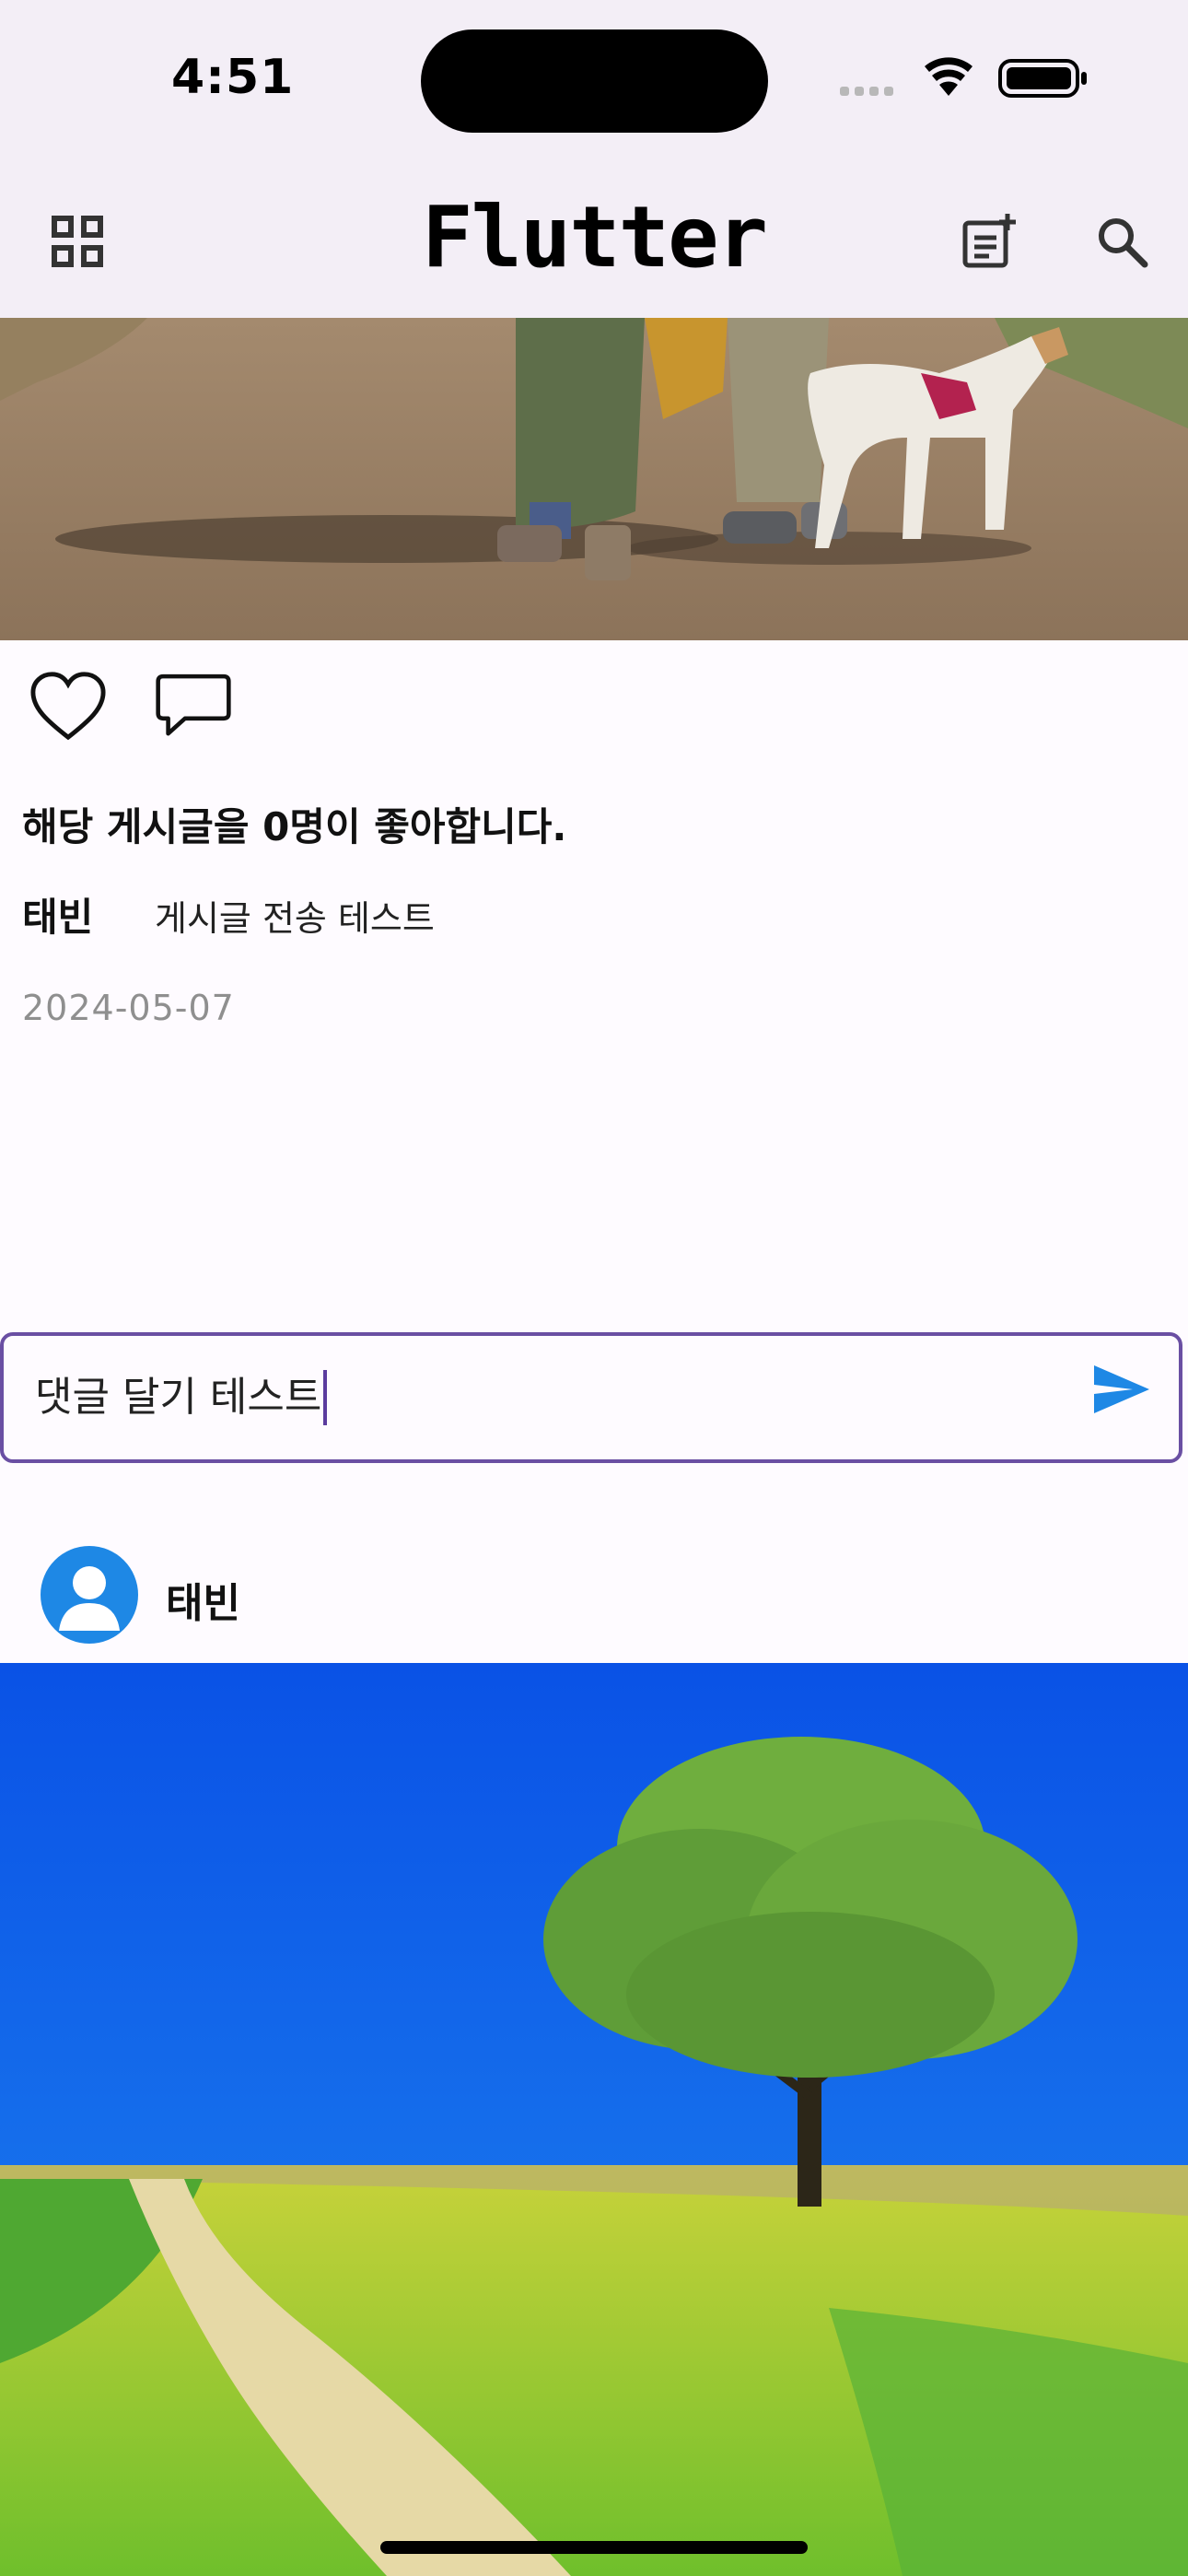 The width and height of the screenshot is (1188, 2576). What do you see at coordinates (1121, 1389) in the screenshot?
I see `send-icon` at bounding box center [1121, 1389].